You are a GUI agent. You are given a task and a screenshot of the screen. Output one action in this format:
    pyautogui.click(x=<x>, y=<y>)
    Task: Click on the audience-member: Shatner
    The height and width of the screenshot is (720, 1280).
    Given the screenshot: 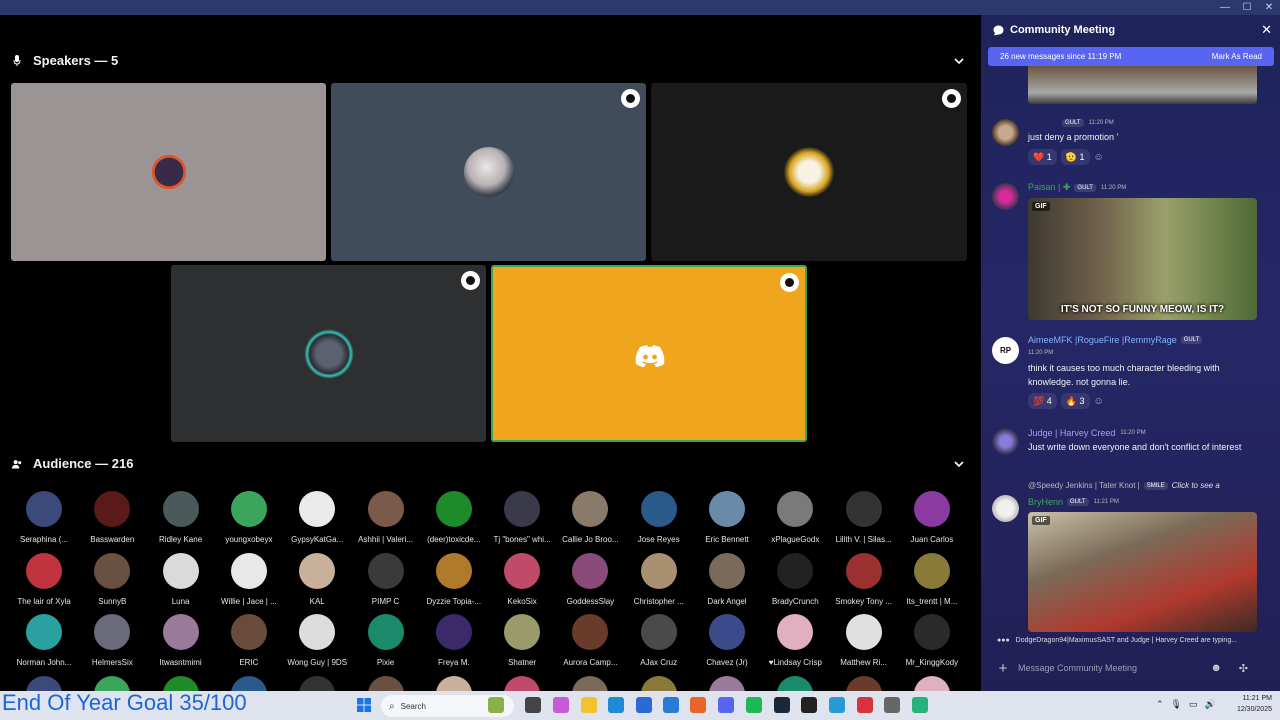 What is the action you would take?
    pyautogui.click(x=522, y=640)
    